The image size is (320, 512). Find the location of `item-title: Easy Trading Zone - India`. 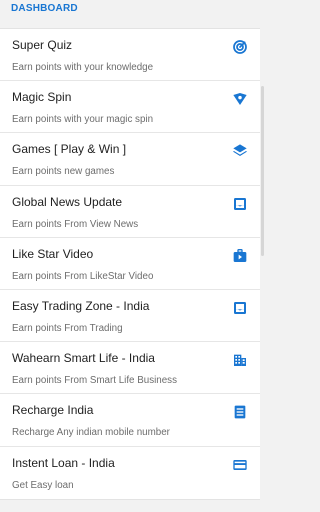

item-title: Easy Trading Zone - India is located at coordinates (81, 305).